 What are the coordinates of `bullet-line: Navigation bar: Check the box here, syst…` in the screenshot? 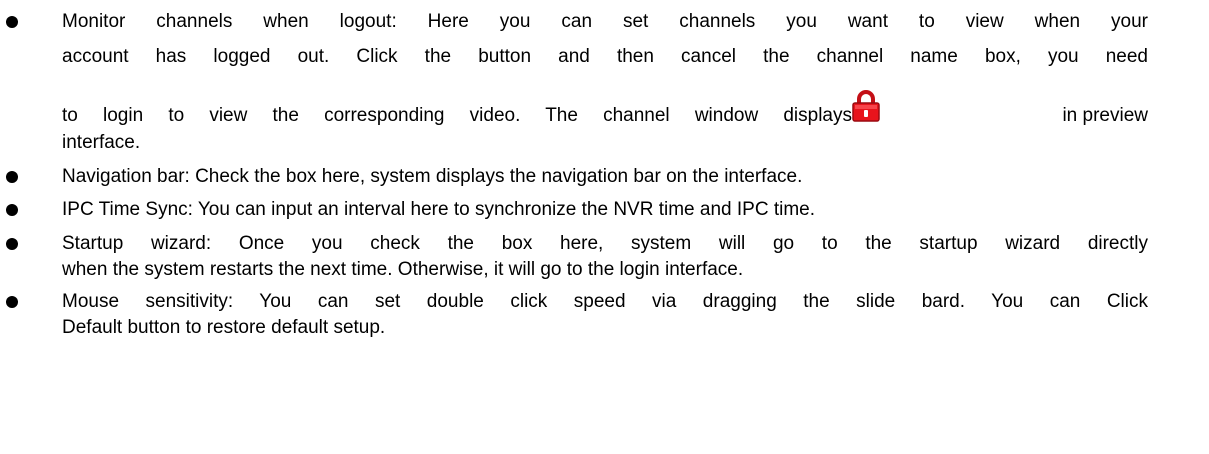 It's located at (432, 176).